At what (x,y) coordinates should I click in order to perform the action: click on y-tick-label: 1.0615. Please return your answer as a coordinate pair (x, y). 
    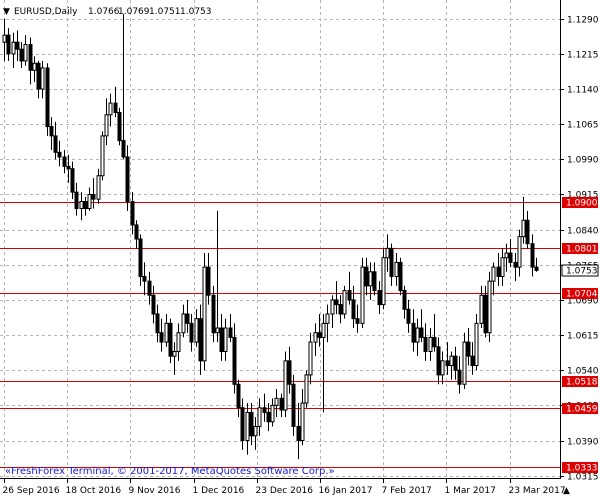
    Looking at the image, I should click on (583, 337).